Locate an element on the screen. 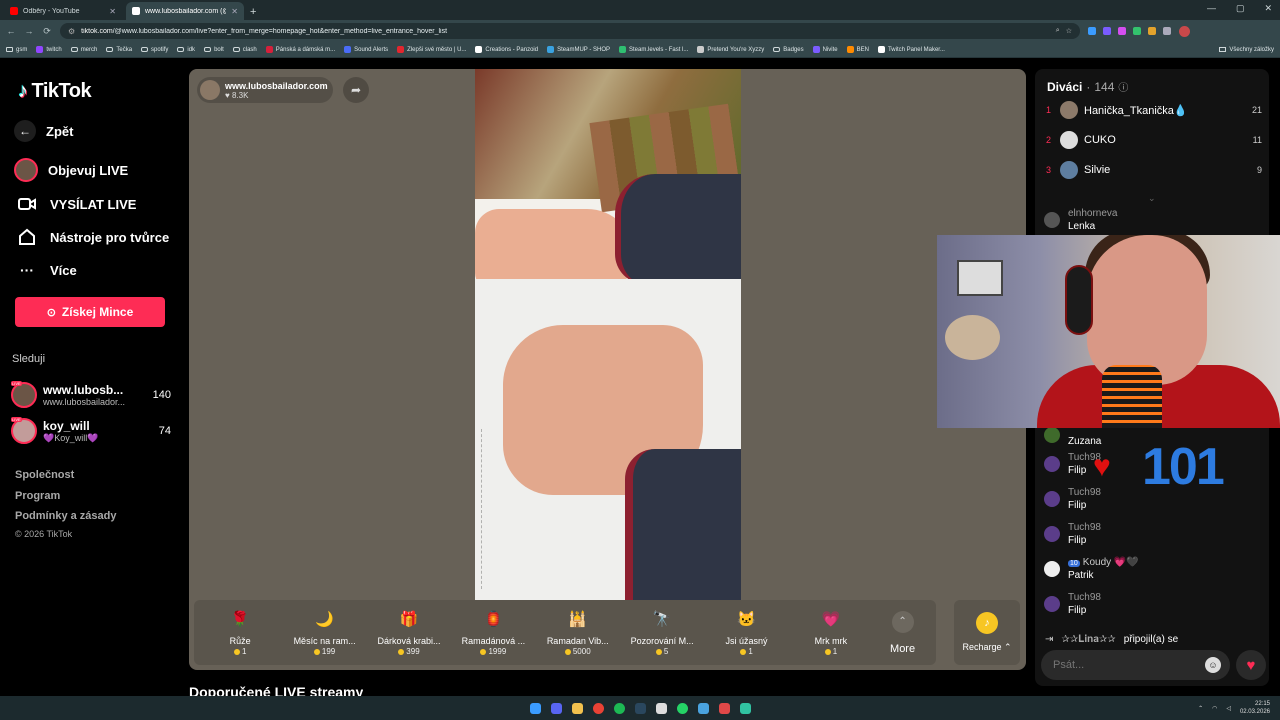 This screenshot has height=720, width=1280. bookmark-15: Badges is located at coordinates (788, 50).